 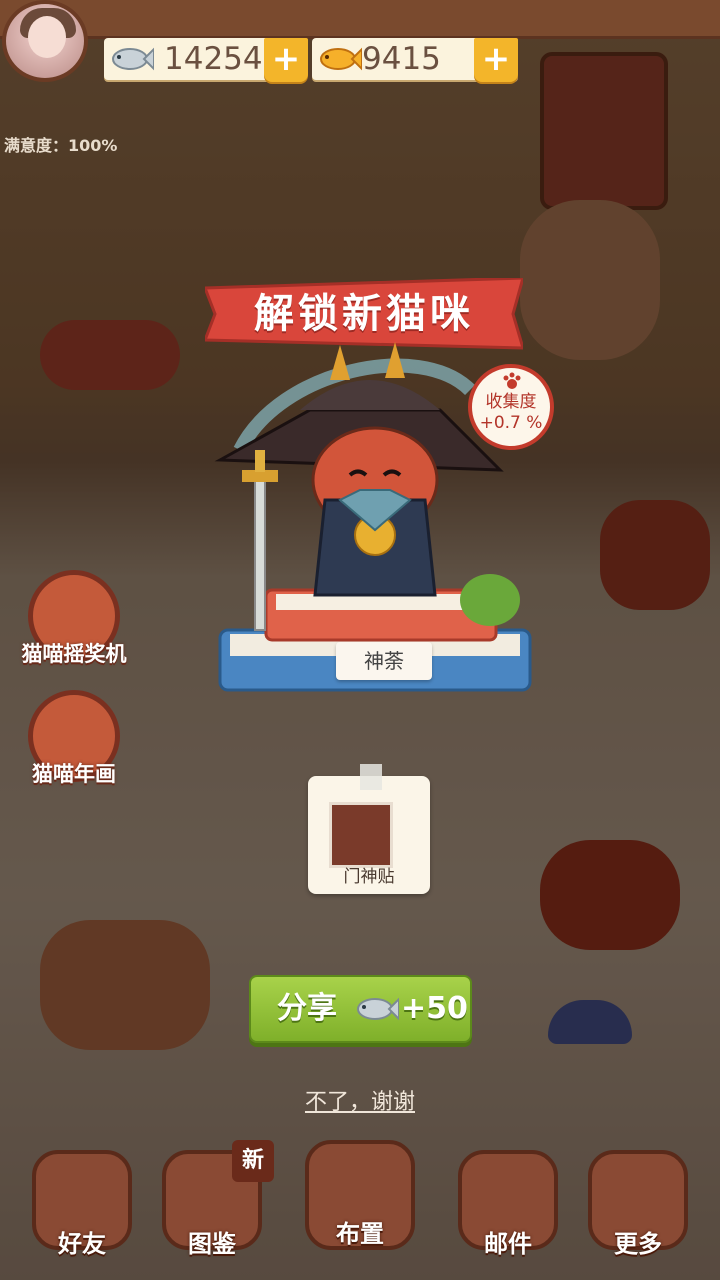 What do you see at coordinates (74, 774) in the screenshot?
I see `new-year-painting-label: 猫喵年画` at bounding box center [74, 774].